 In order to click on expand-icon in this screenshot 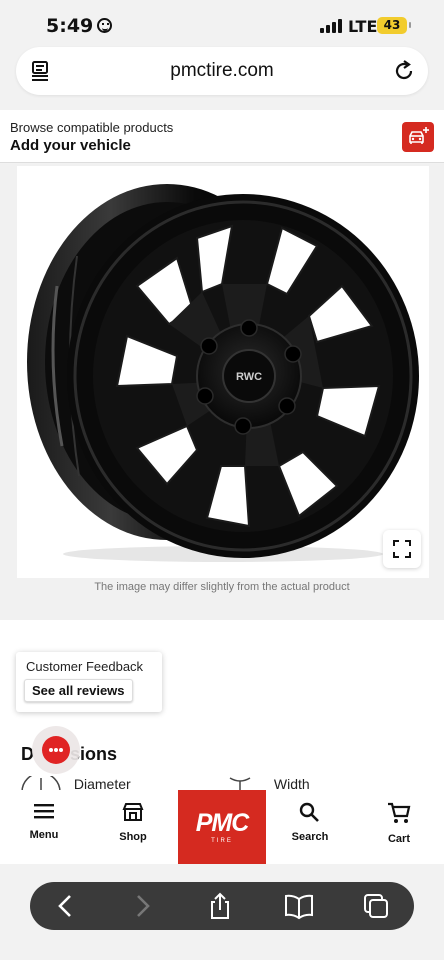, I will do `click(402, 549)`.